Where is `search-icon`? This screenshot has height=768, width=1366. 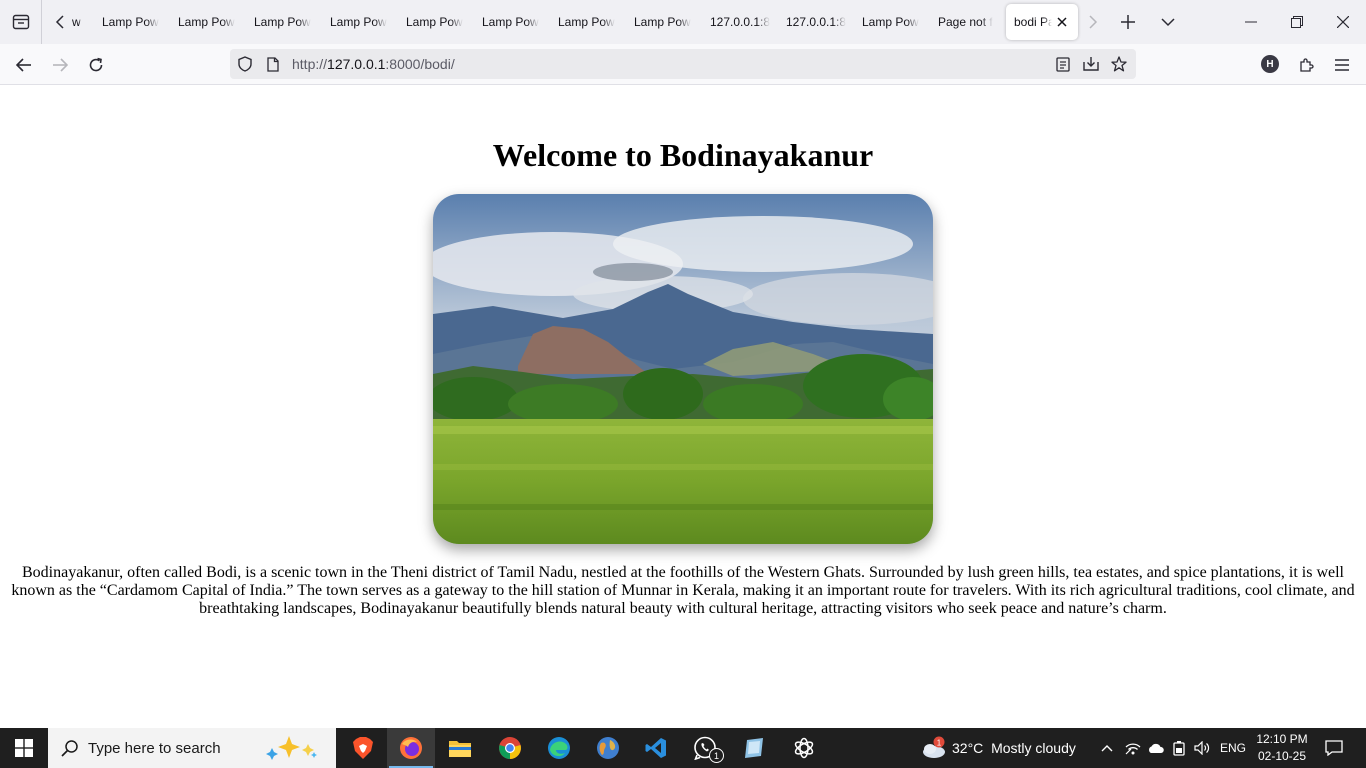 search-icon is located at coordinates (70, 748).